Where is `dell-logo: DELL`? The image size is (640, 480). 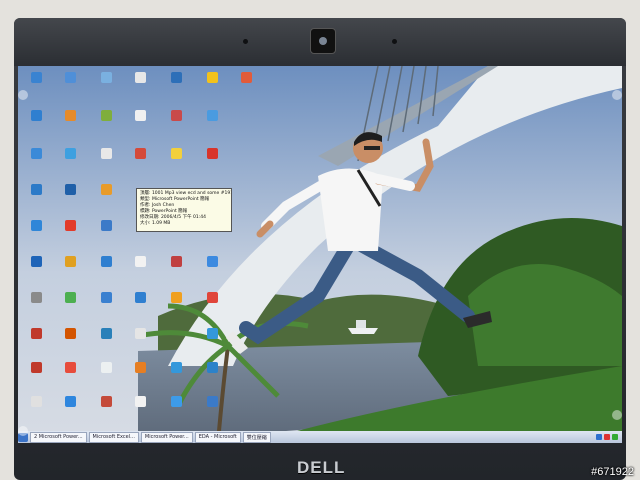
dell-logo: DELL is located at coordinates (321, 467).